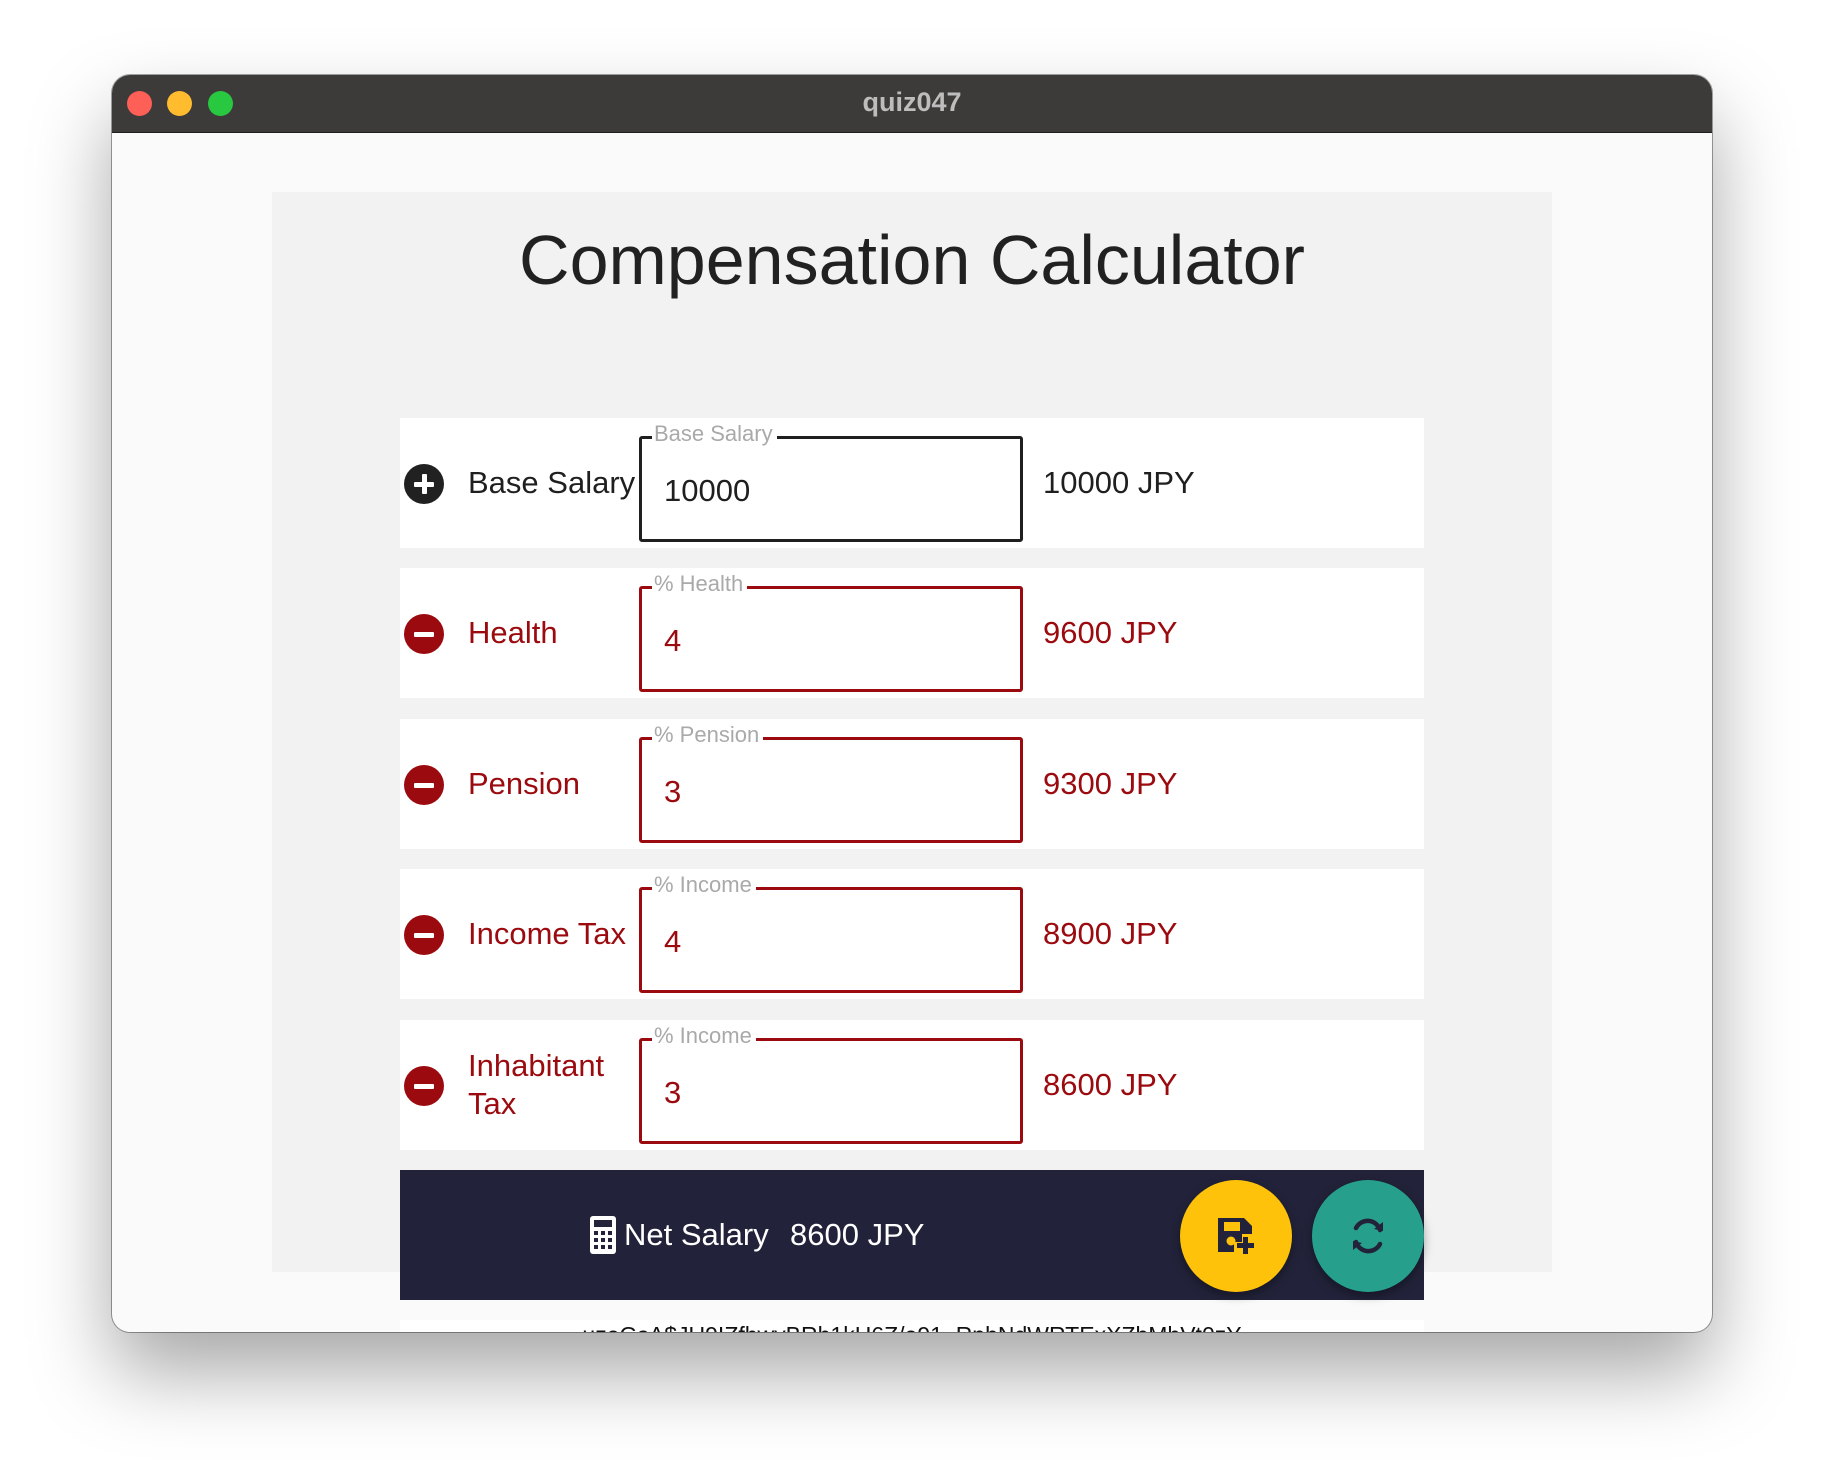  Describe the element at coordinates (552, 482) in the screenshot. I see `row-label: Base Salary` at that location.